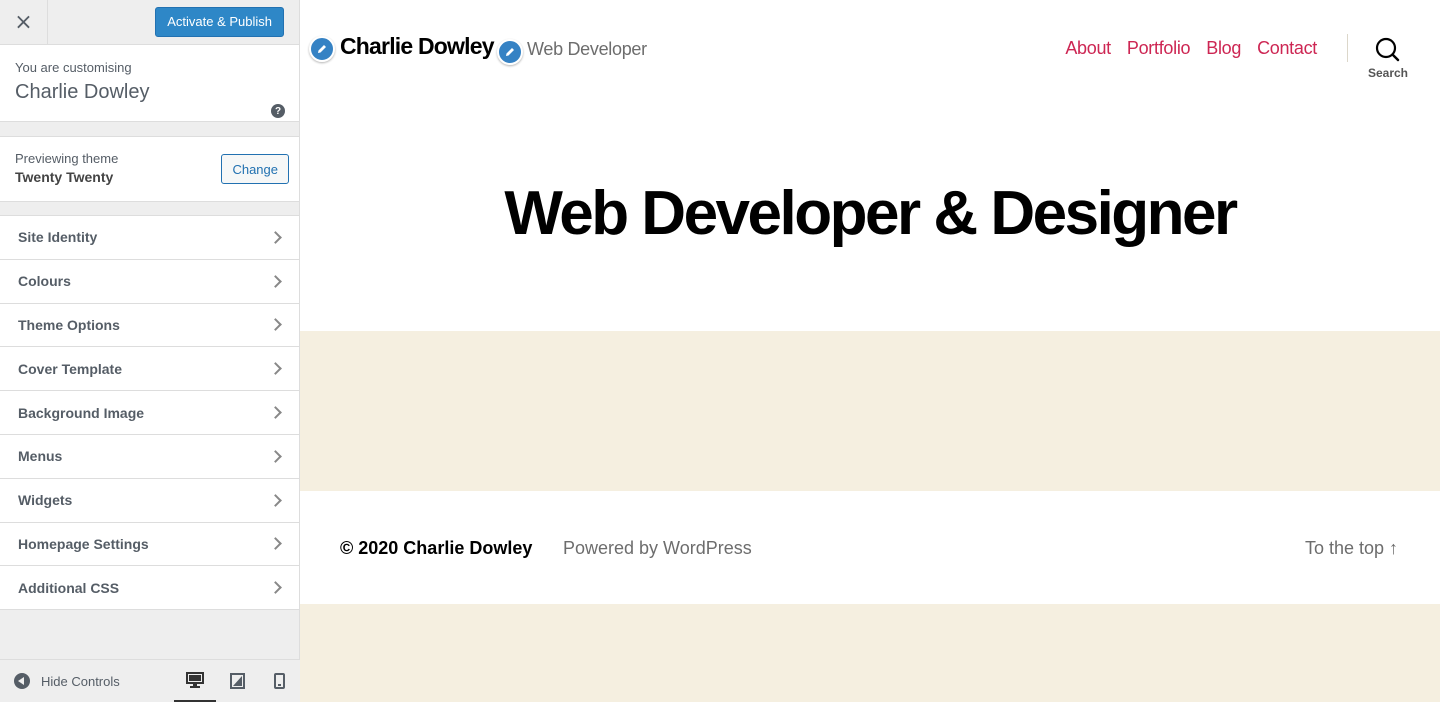 This screenshot has width=1440, height=702. What do you see at coordinates (1088, 48) in the screenshot?
I see `nav-about: About` at bounding box center [1088, 48].